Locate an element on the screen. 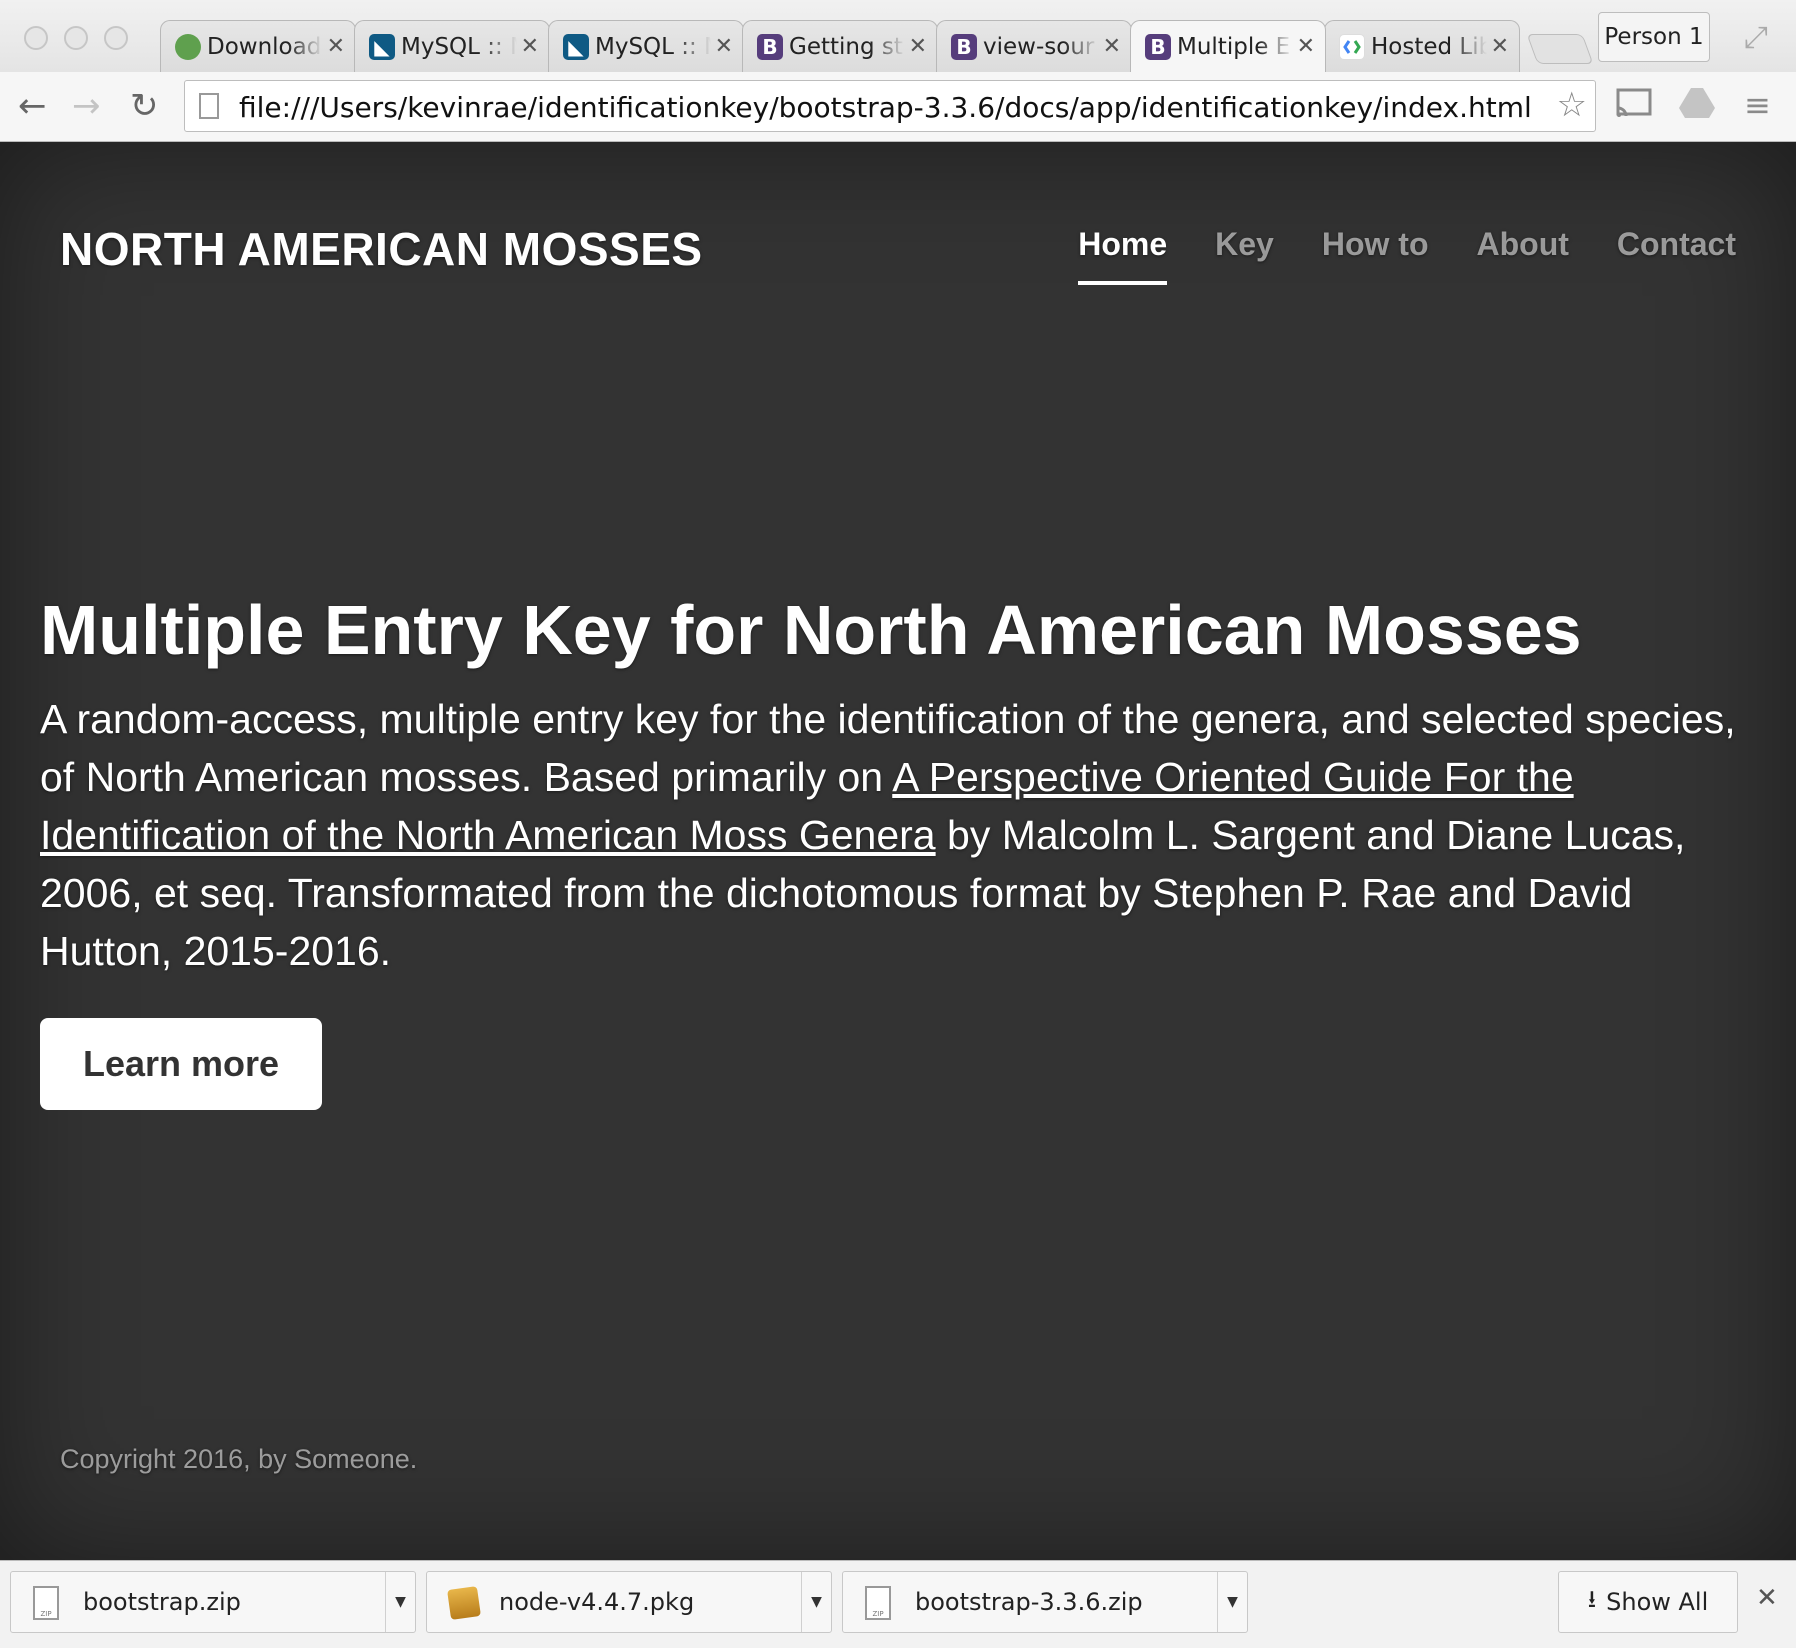 Image resolution: width=1796 pixels, height=1648 pixels. forward-arrow-icon: → is located at coordinates (86, 106).